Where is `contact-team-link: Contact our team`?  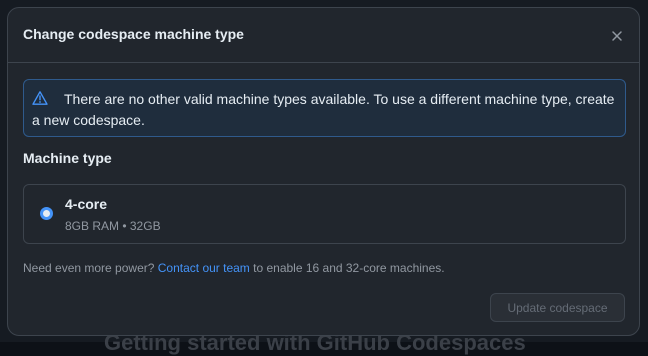 contact-team-link: Contact our team is located at coordinates (204, 268).